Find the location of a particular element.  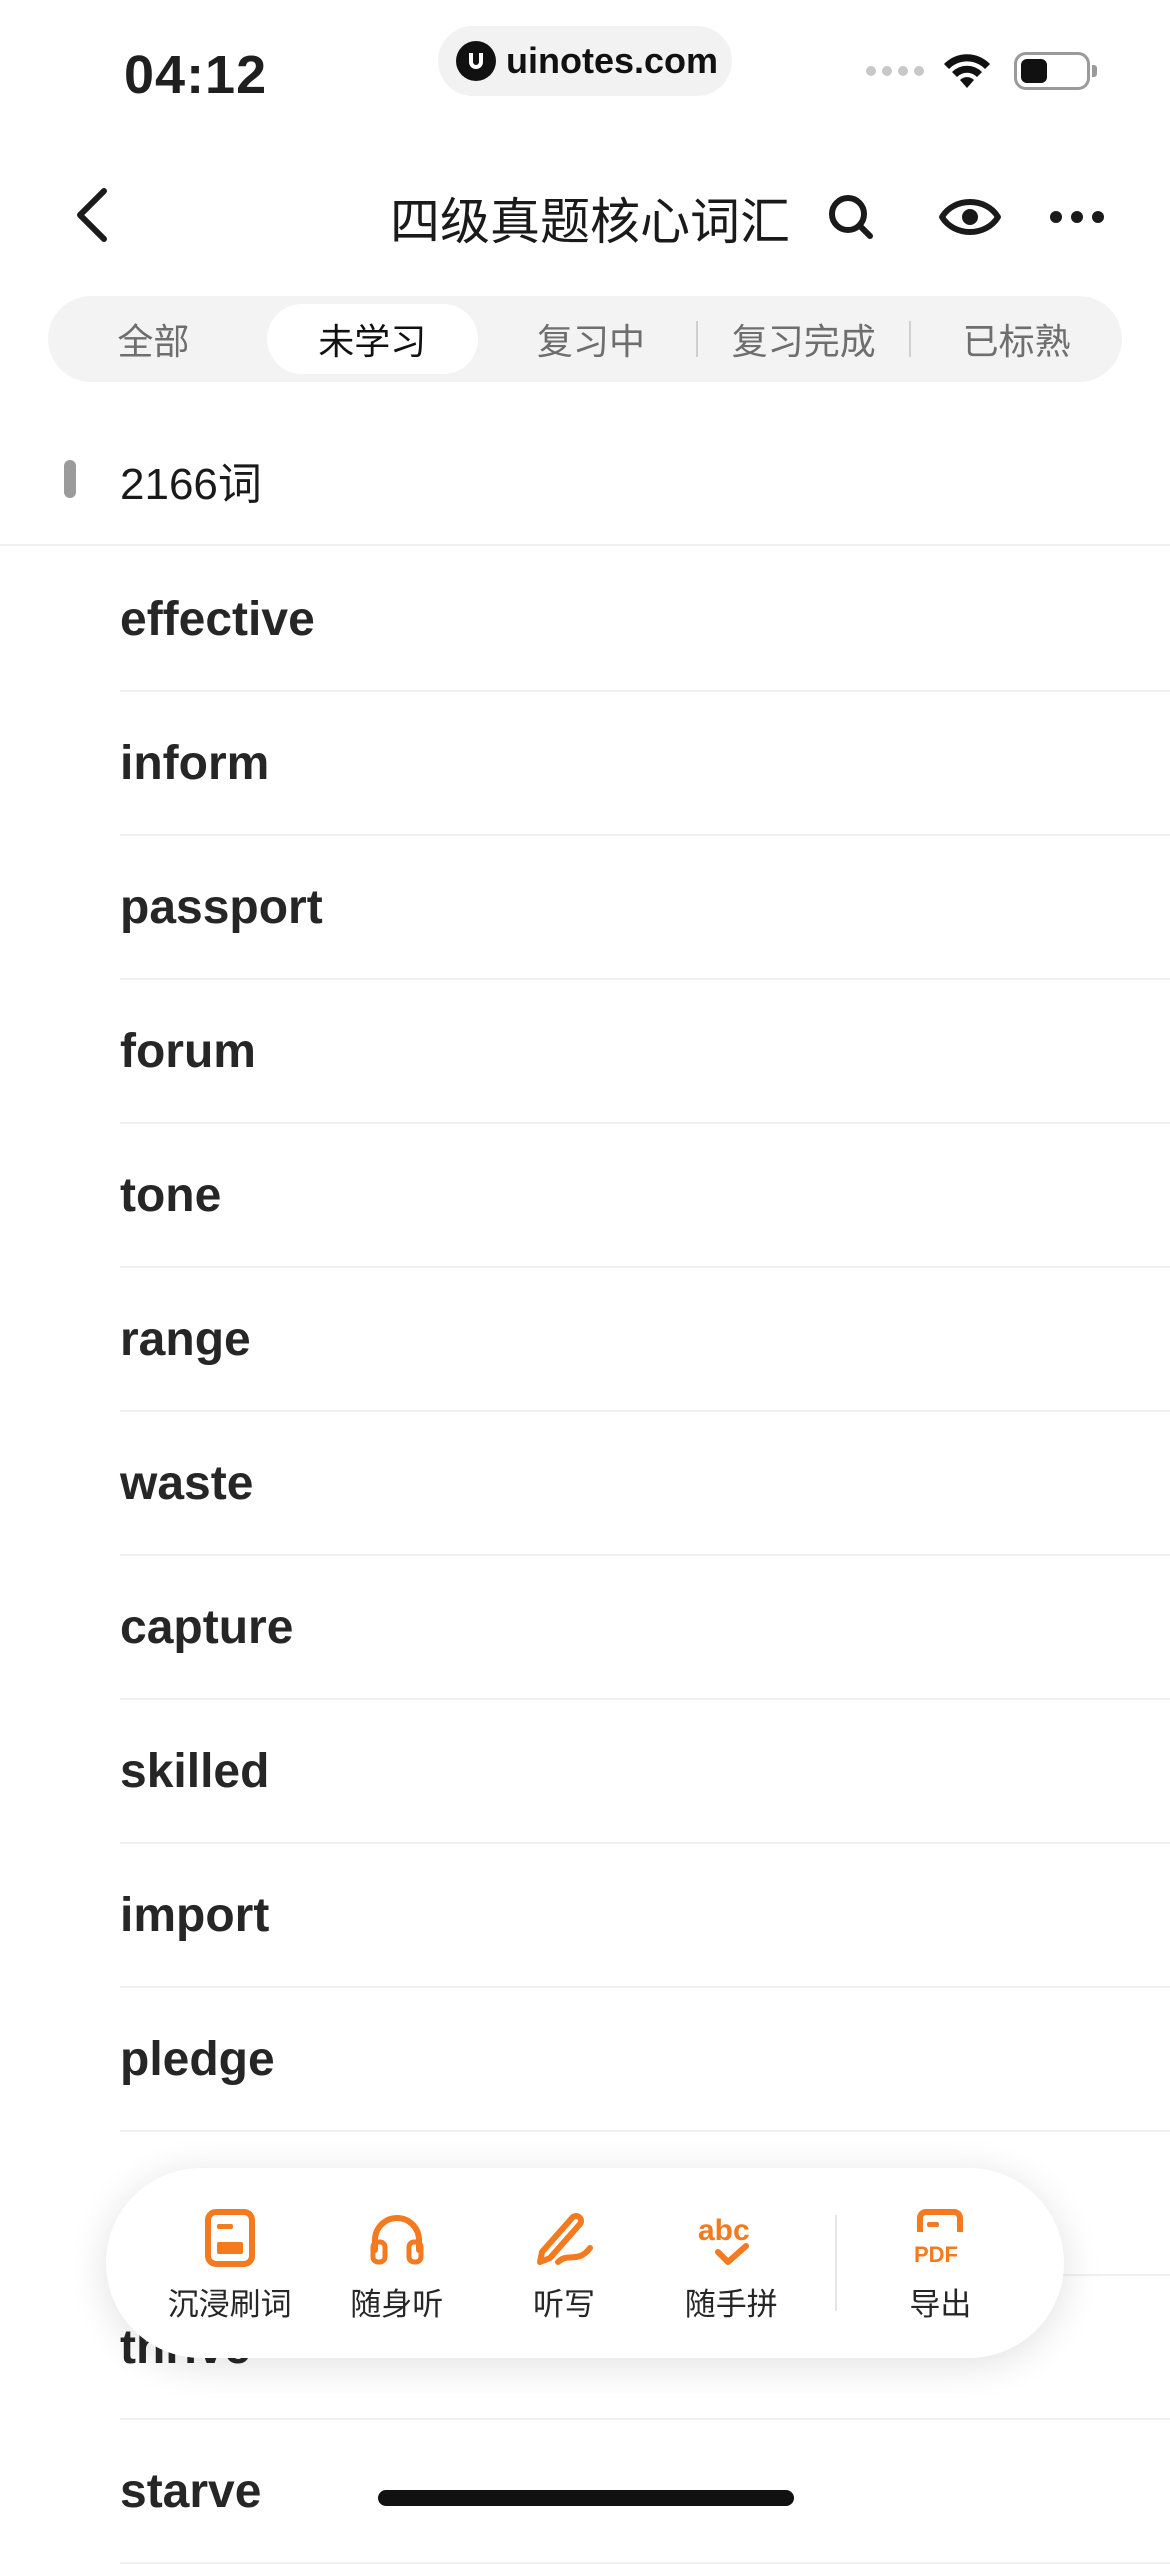

section-marker is located at coordinates (70, 479).